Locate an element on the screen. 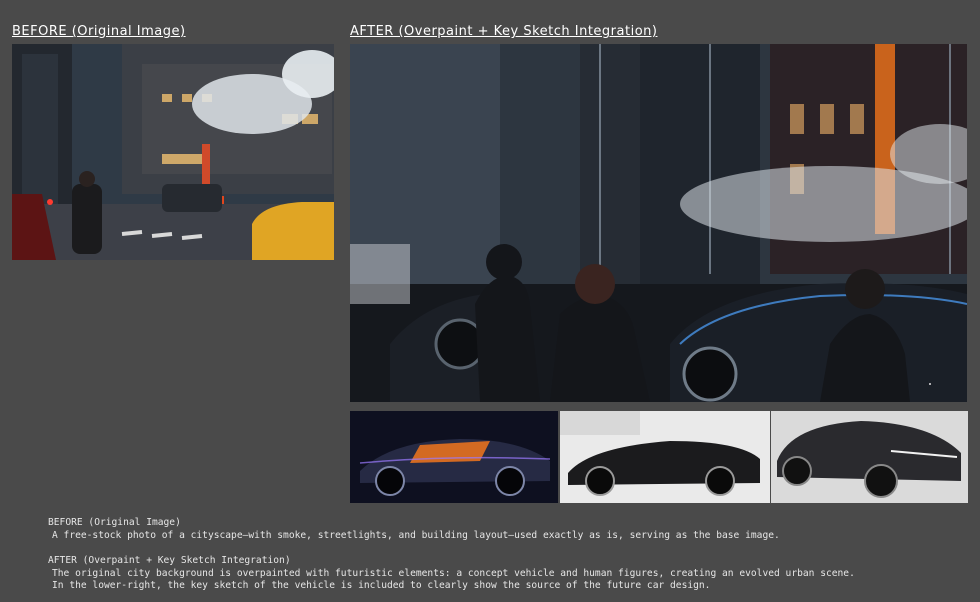  concept-car-sketch-gray-illustration is located at coordinates (869, 457).